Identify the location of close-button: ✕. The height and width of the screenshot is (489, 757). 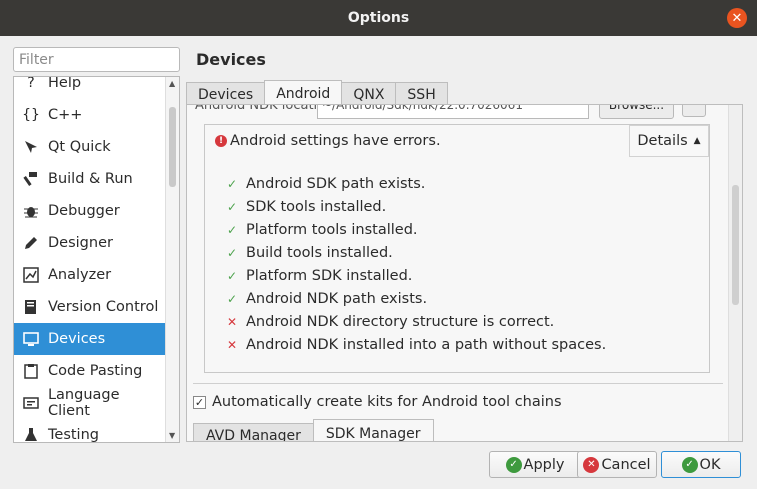
(737, 18).